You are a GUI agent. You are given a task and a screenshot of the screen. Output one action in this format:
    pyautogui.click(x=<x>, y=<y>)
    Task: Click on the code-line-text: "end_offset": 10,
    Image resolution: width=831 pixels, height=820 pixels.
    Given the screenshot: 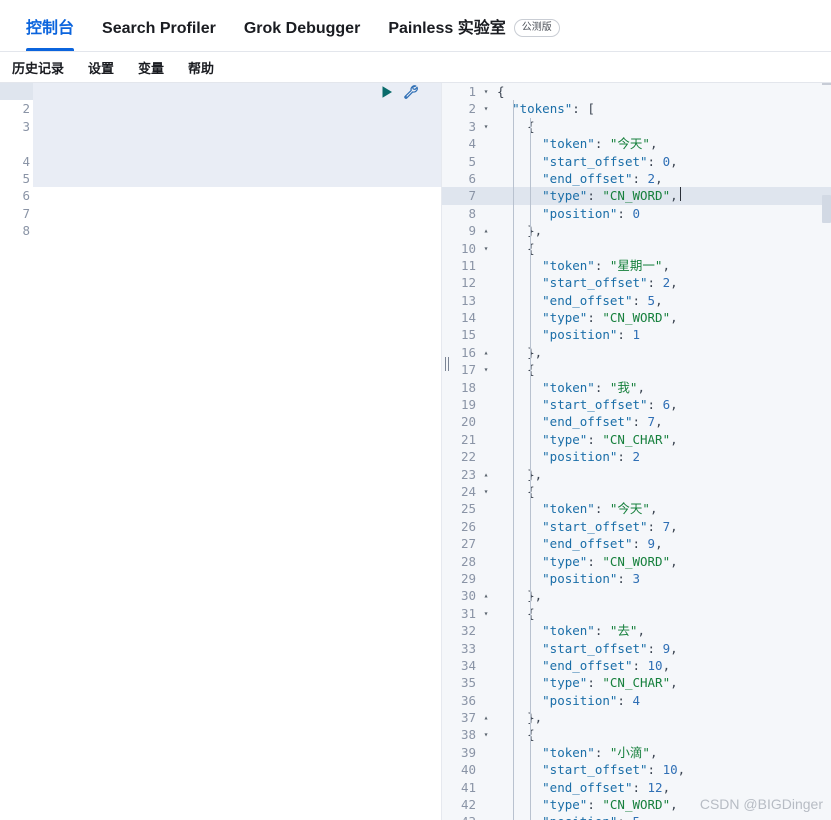 What is the action you would take?
    pyautogui.click(x=662, y=665)
    